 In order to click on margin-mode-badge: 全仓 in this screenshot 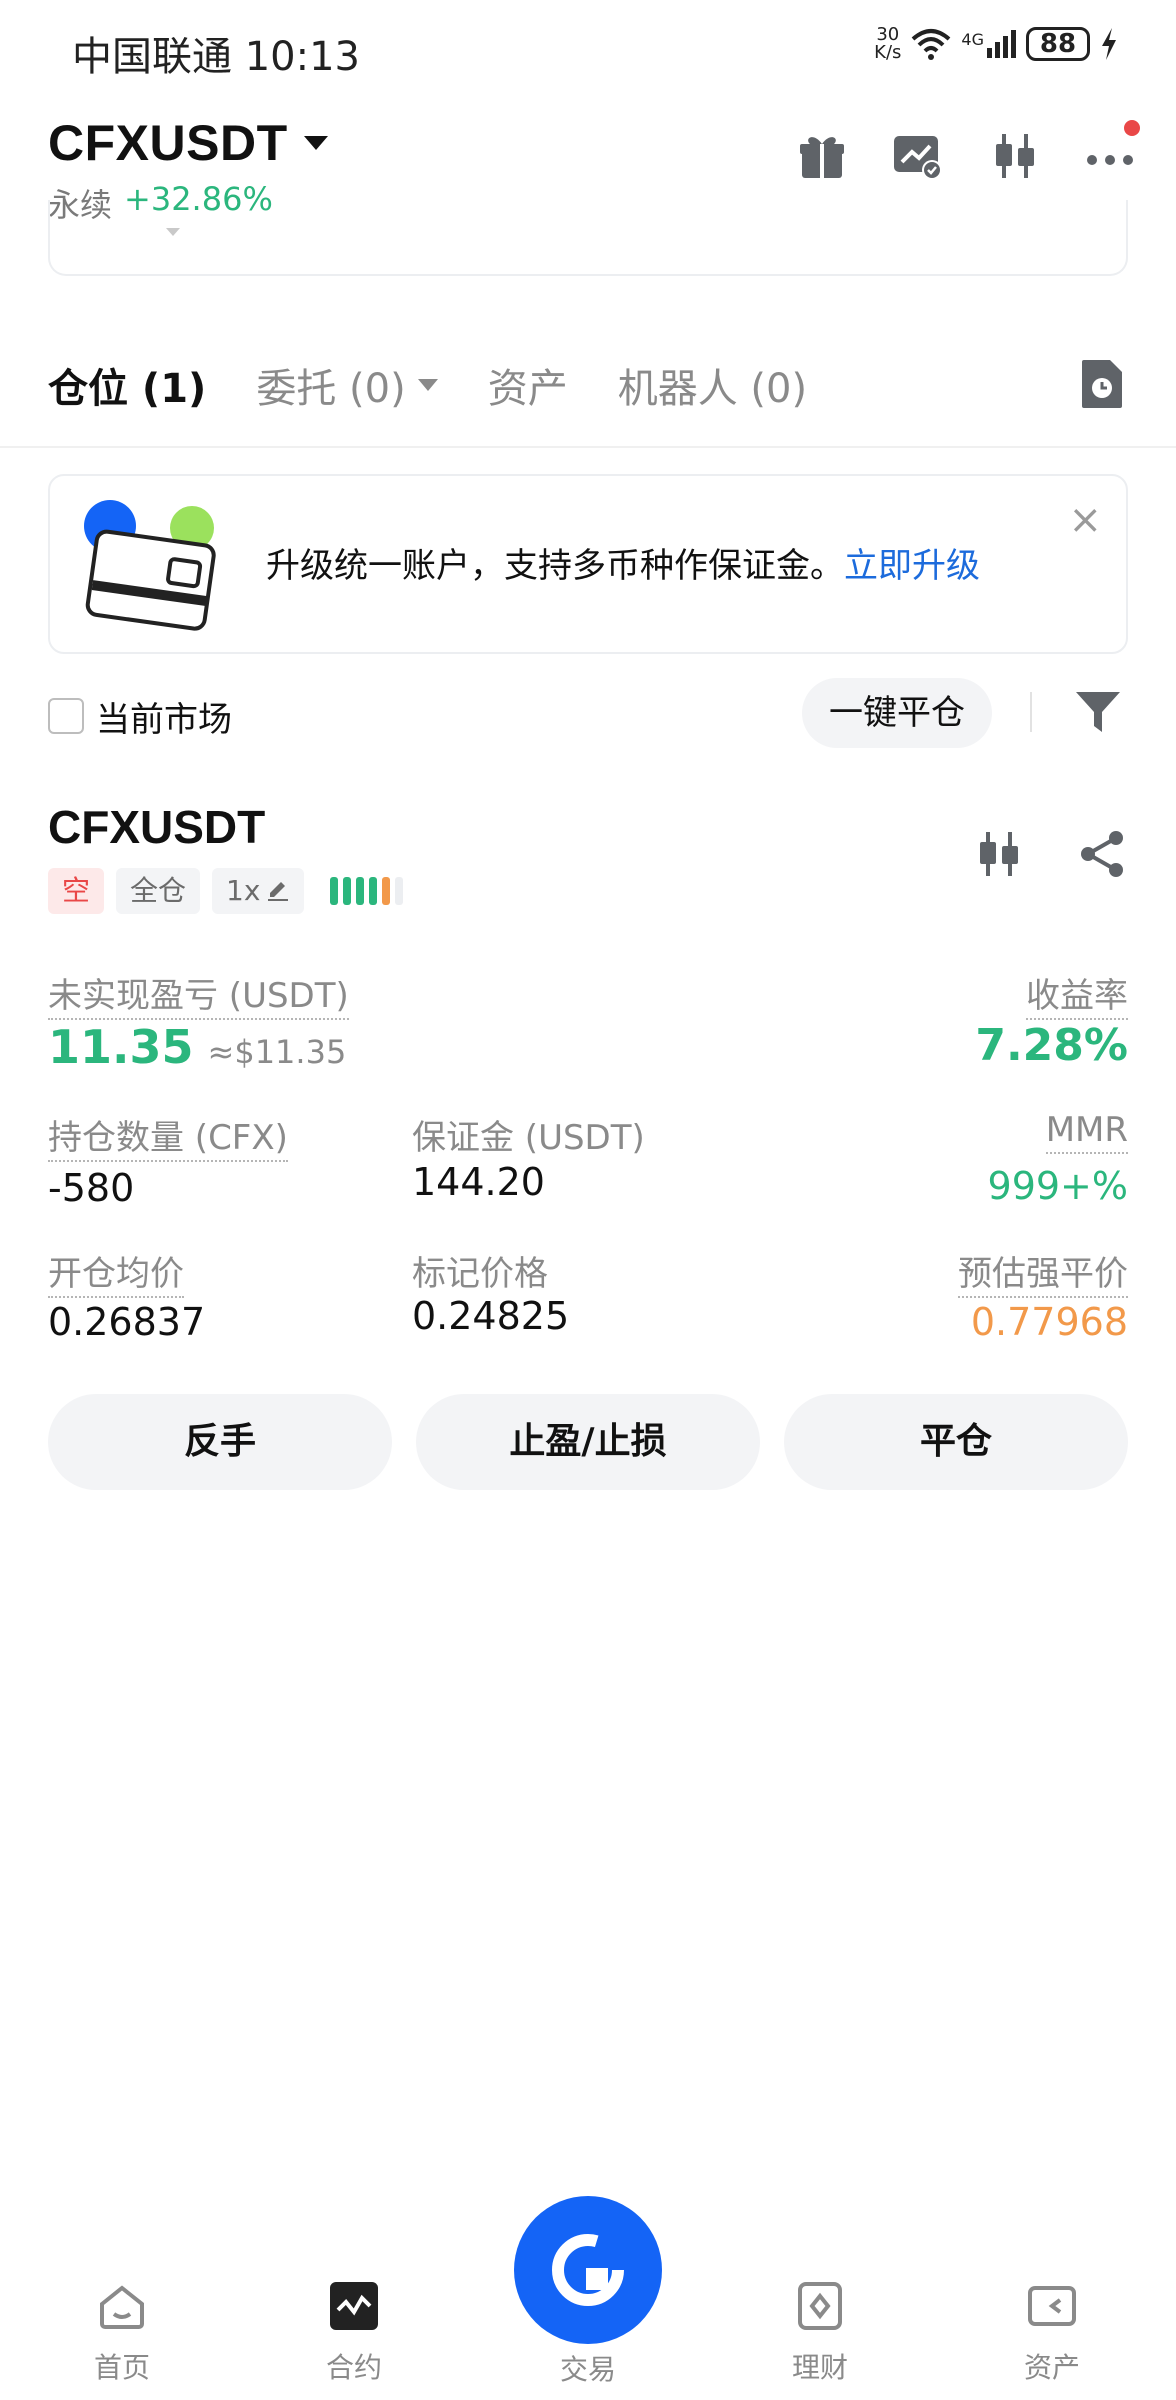, I will do `click(158, 891)`.